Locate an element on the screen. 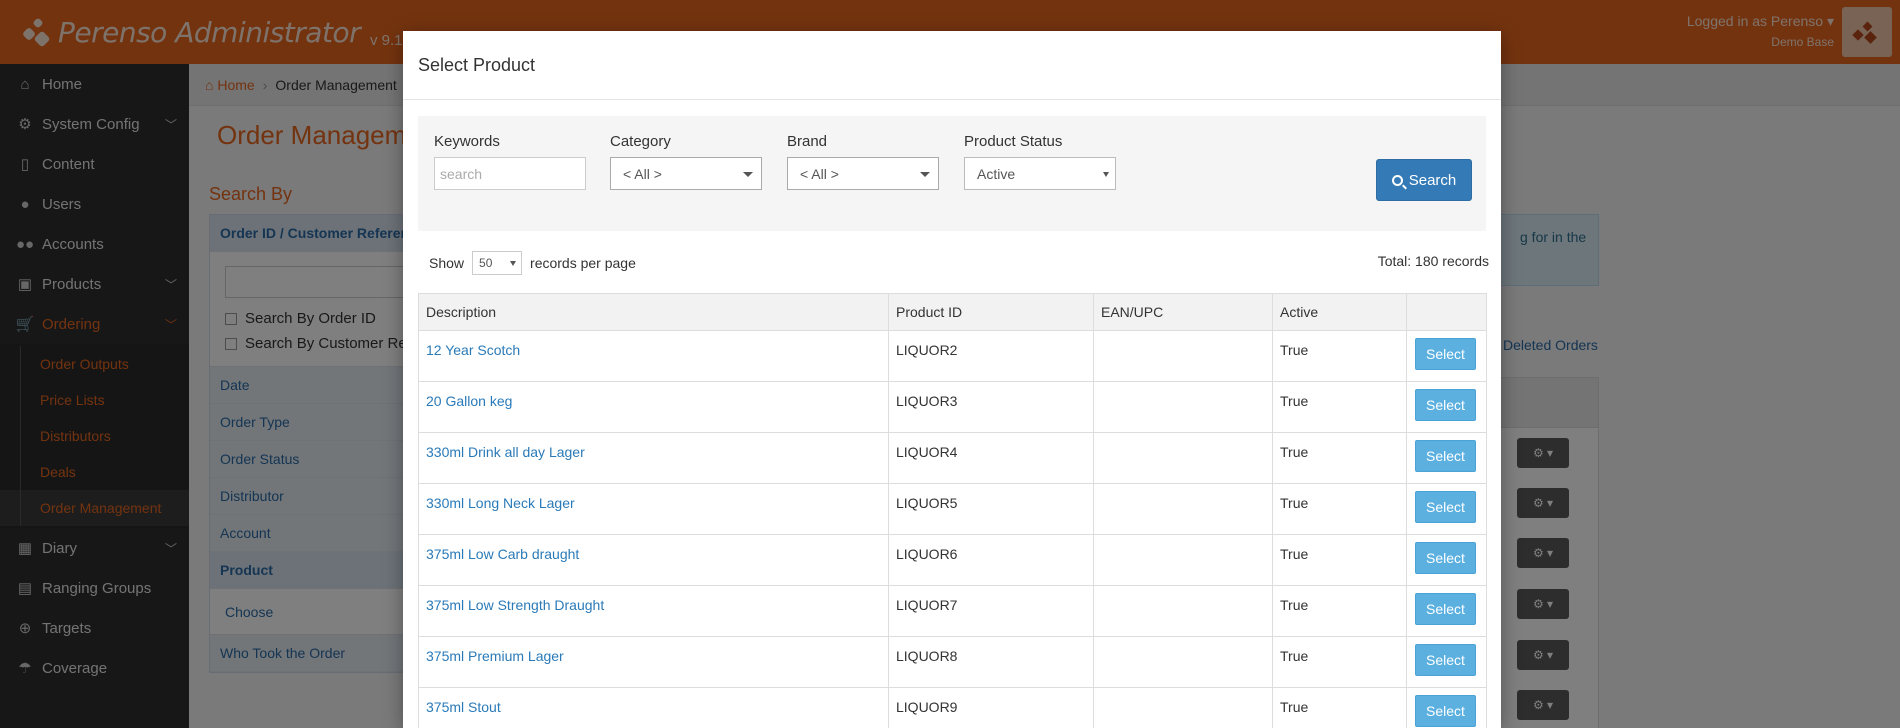 The image size is (1900, 728). search-icon is located at coordinates (1397, 180).